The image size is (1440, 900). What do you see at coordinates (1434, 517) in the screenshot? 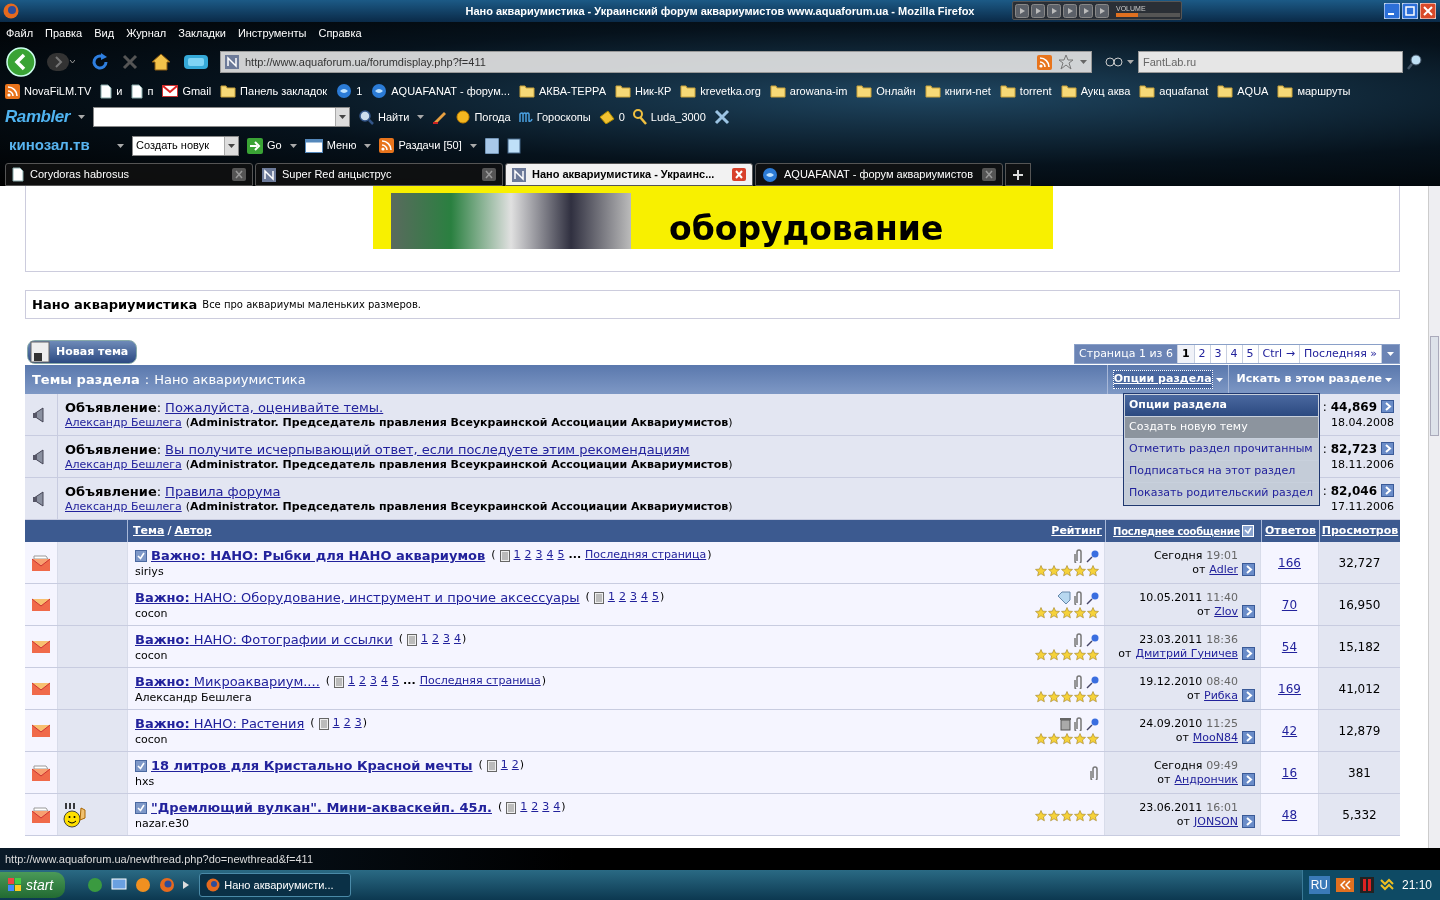
I see `scrollbar` at bounding box center [1434, 517].